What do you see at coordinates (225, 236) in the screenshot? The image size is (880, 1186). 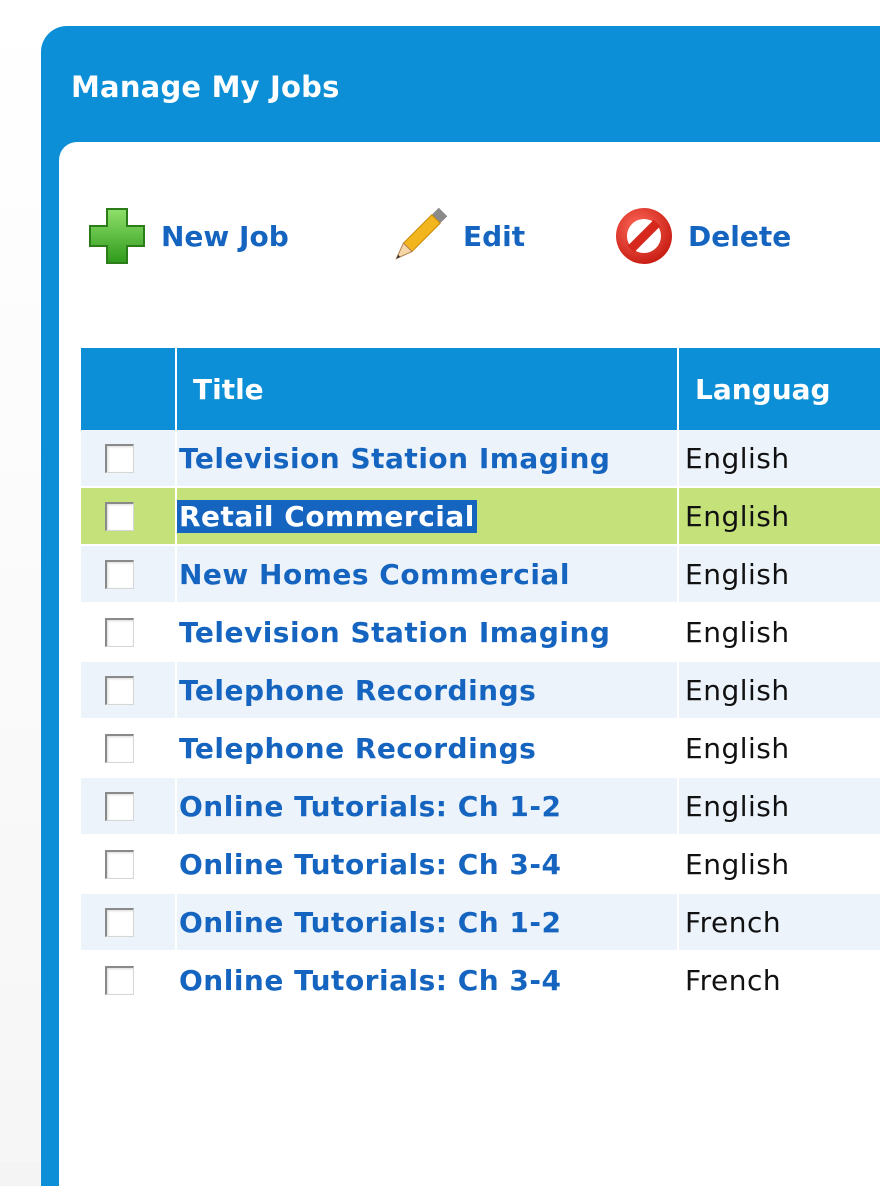 I see `new-job-label: New Job` at bounding box center [225, 236].